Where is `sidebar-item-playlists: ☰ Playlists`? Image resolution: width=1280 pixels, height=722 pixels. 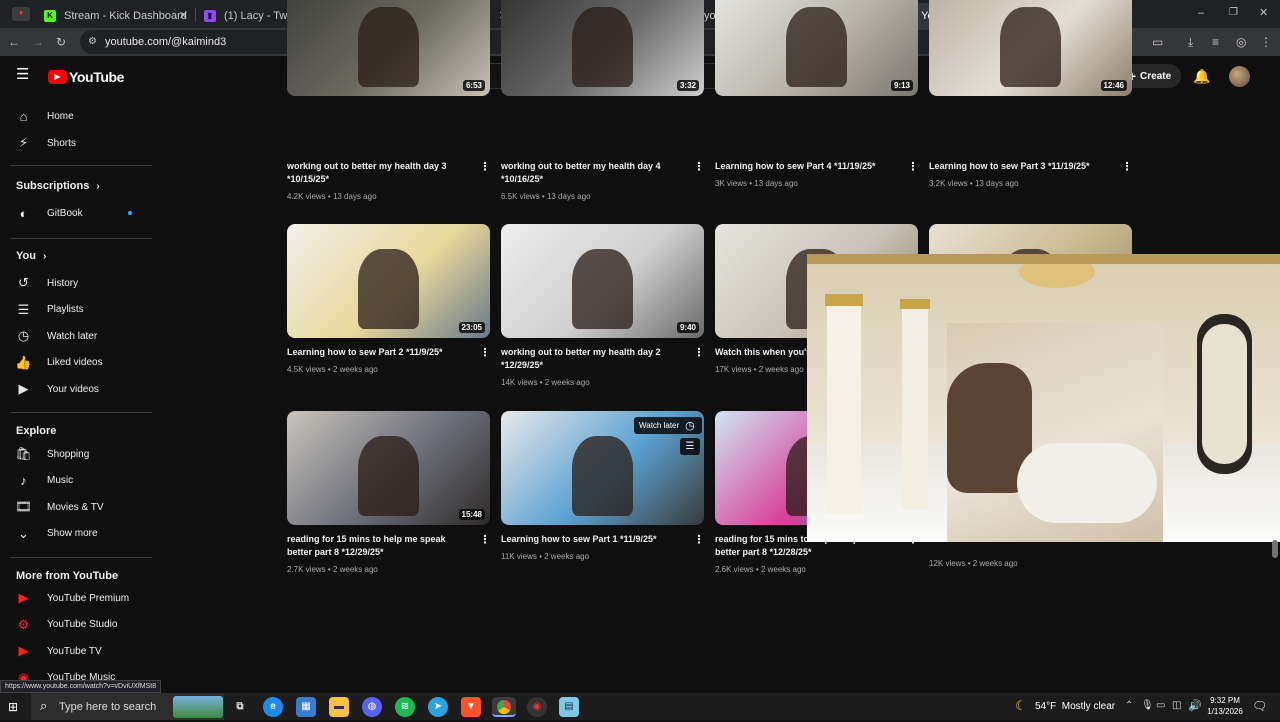 sidebar-item-playlists: ☰ Playlists is located at coordinates (76, 310).